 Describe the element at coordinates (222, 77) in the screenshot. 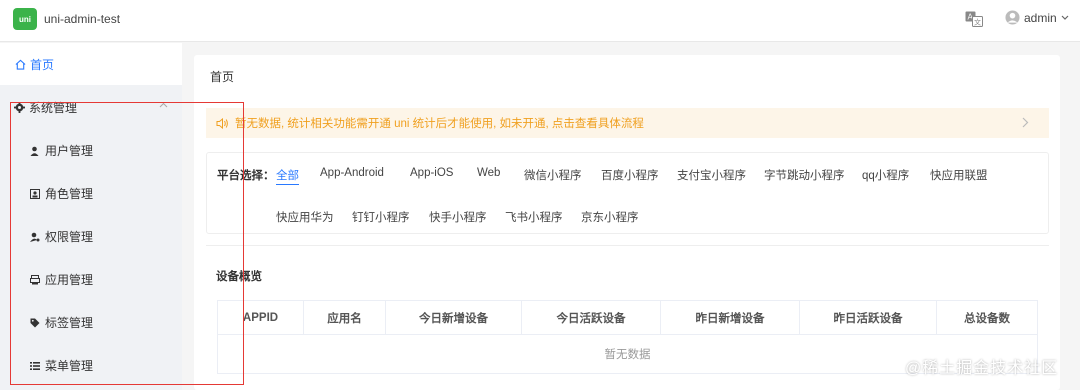

I see `breadcrumb: 首页` at that location.